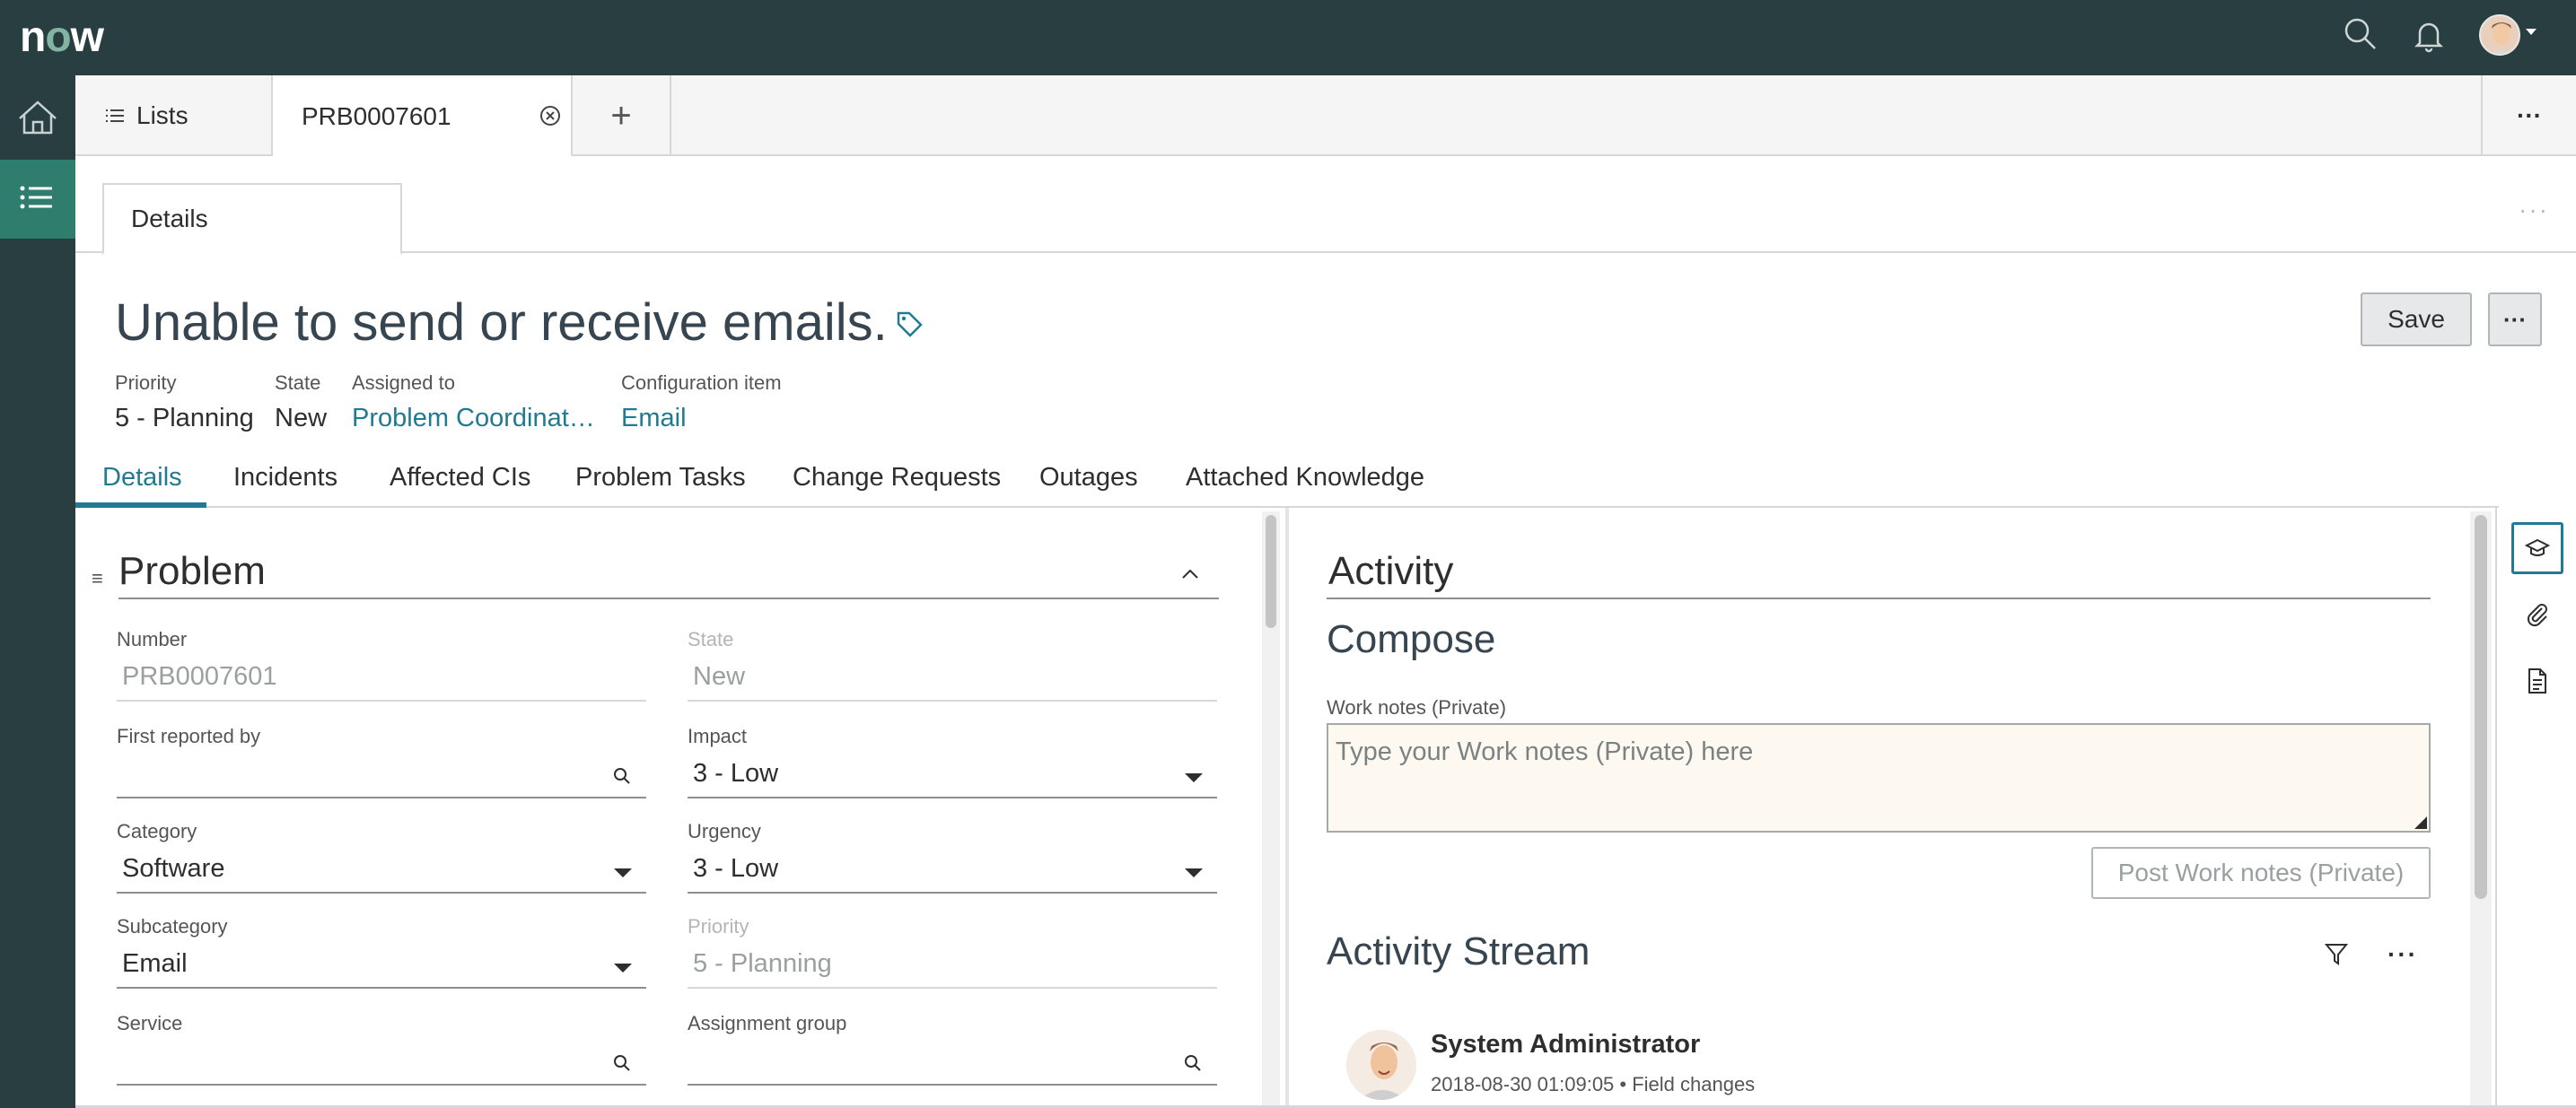 The height and width of the screenshot is (1108, 2576). Describe the element at coordinates (550, 115) in the screenshot. I see `close-tab-icon` at that location.